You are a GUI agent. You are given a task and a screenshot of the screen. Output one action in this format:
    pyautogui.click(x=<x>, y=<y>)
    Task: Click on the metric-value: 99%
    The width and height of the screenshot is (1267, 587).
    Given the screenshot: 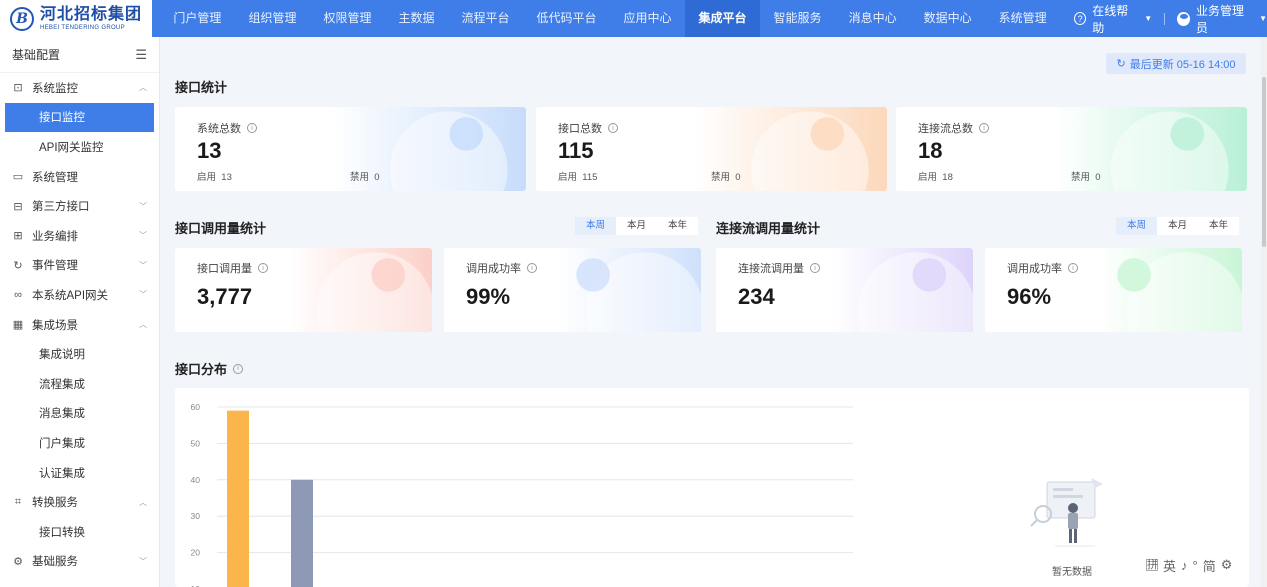 What is the action you would take?
    pyautogui.click(x=488, y=296)
    